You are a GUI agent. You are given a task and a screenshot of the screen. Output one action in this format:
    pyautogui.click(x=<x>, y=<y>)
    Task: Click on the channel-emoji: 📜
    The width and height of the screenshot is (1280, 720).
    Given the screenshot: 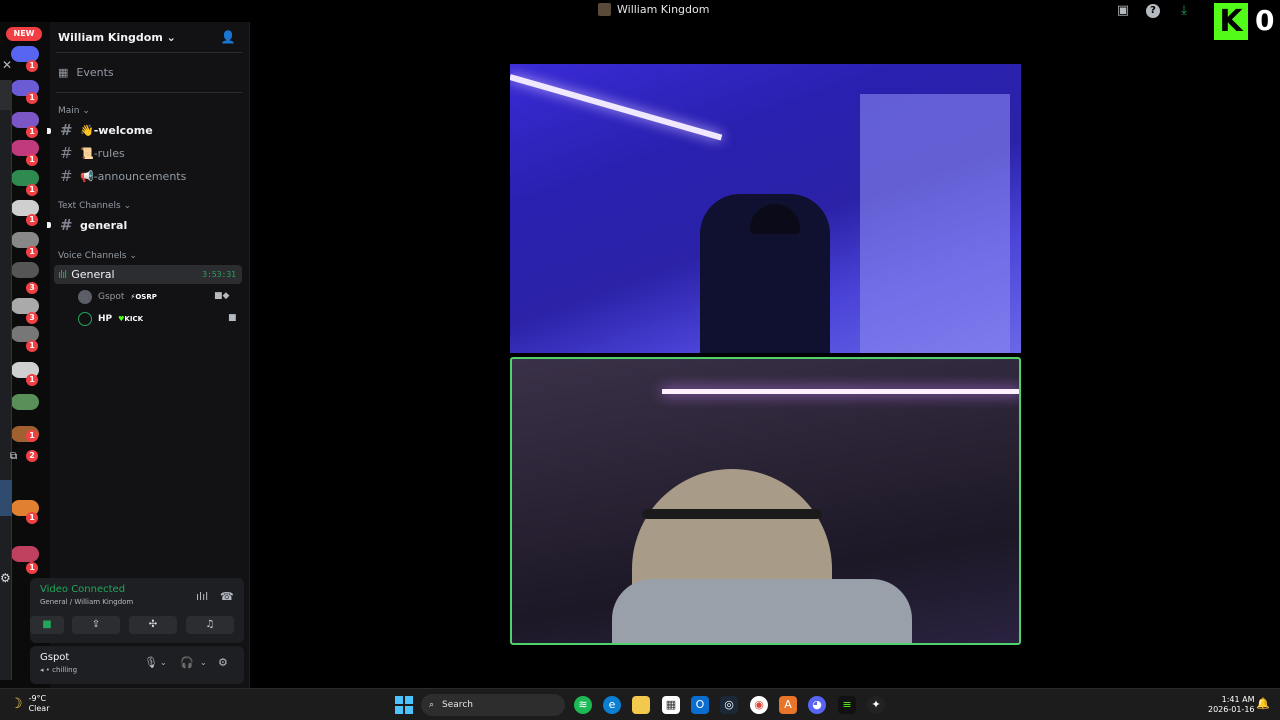 What is the action you would take?
    pyautogui.click(x=87, y=153)
    